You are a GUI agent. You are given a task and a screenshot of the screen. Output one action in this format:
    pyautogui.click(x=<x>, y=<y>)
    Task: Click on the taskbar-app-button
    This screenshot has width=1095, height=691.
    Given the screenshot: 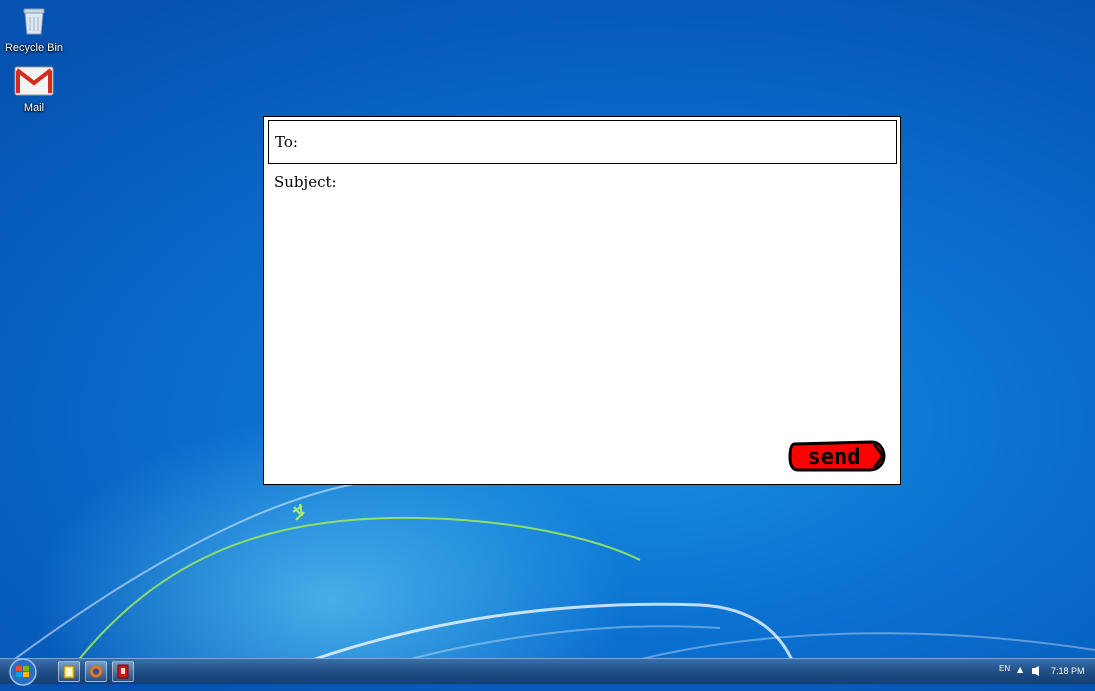 What is the action you would take?
    pyautogui.click(x=123, y=671)
    